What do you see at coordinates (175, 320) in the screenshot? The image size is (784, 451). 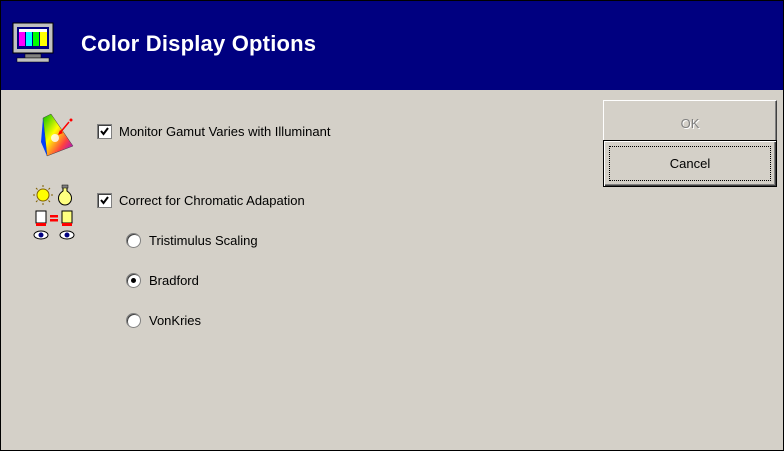 I see `radio-label: VonKries` at bounding box center [175, 320].